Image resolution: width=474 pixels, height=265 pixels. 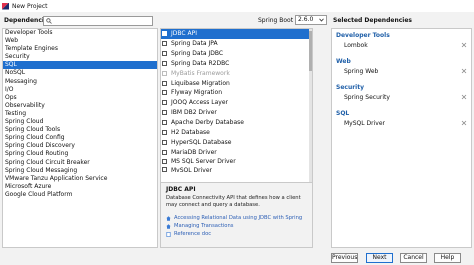 What do you see at coordinates (80, 98) in the screenshot?
I see `category-item-ops: Ops` at bounding box center [80, 98].